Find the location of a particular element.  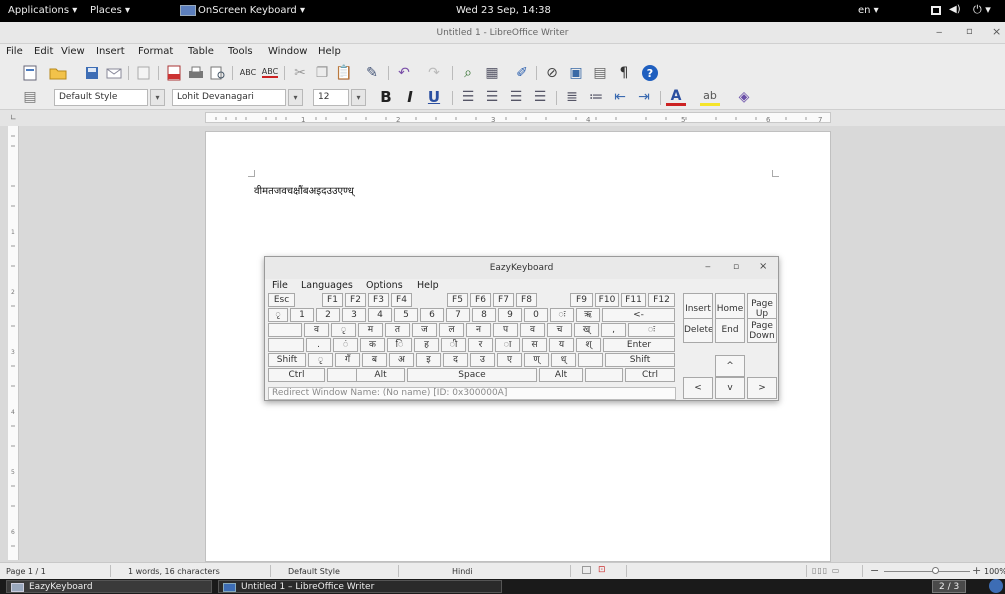

font-size-dropdown: ▾ is located at coordinates (358, 97).